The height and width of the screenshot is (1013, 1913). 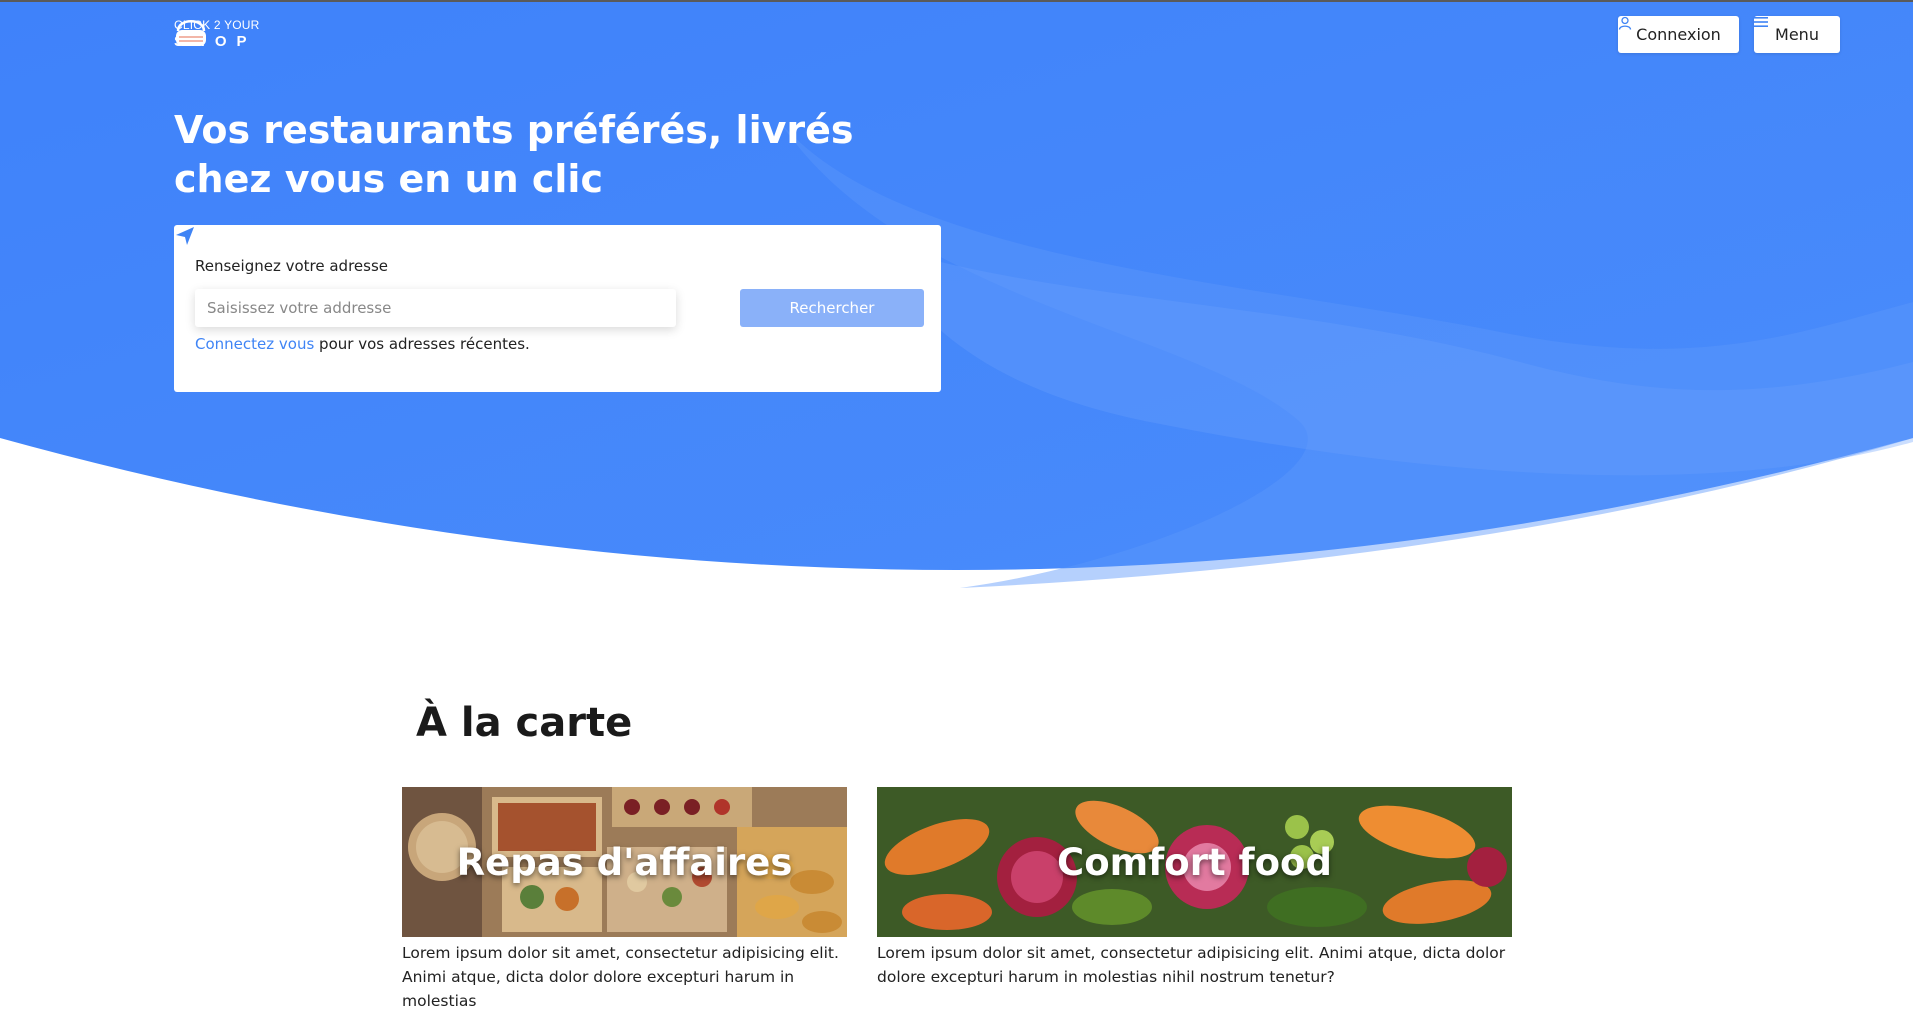 What do you see at coordinates (1761, 22) in the screenshot?
I see `hamburger-icon` at bounding box center [1761, 22].